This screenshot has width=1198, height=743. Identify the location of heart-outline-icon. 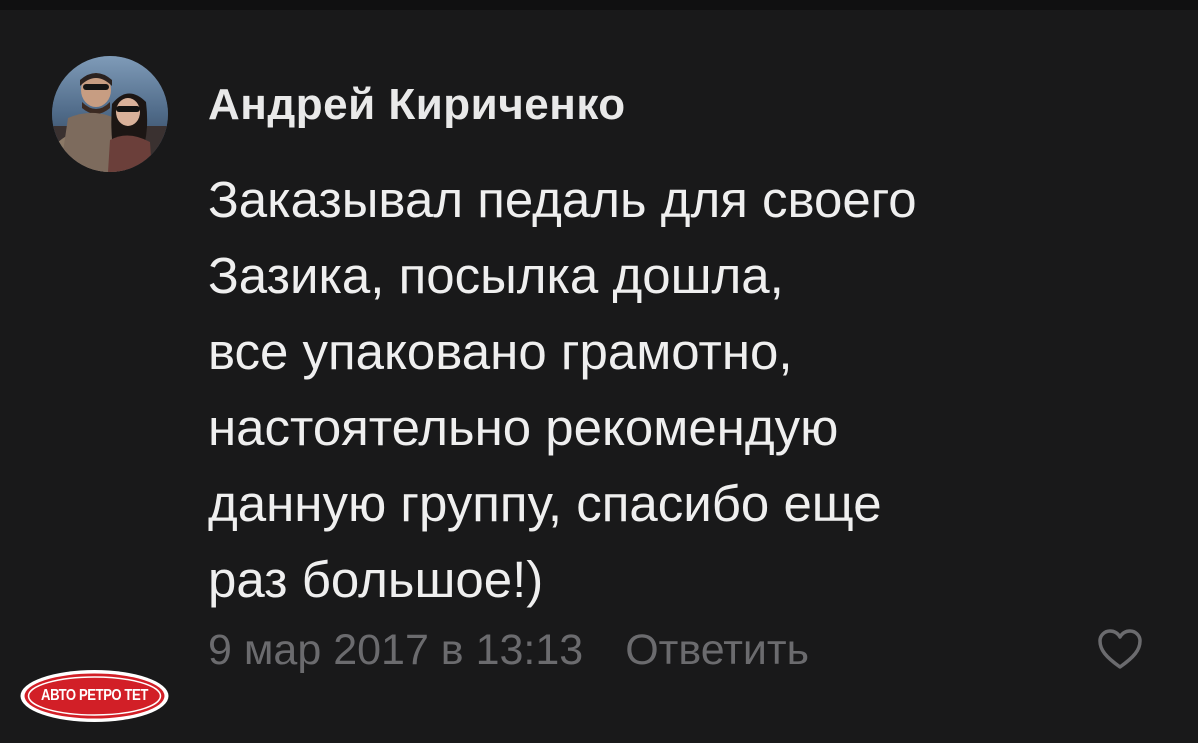
(1120, 649).